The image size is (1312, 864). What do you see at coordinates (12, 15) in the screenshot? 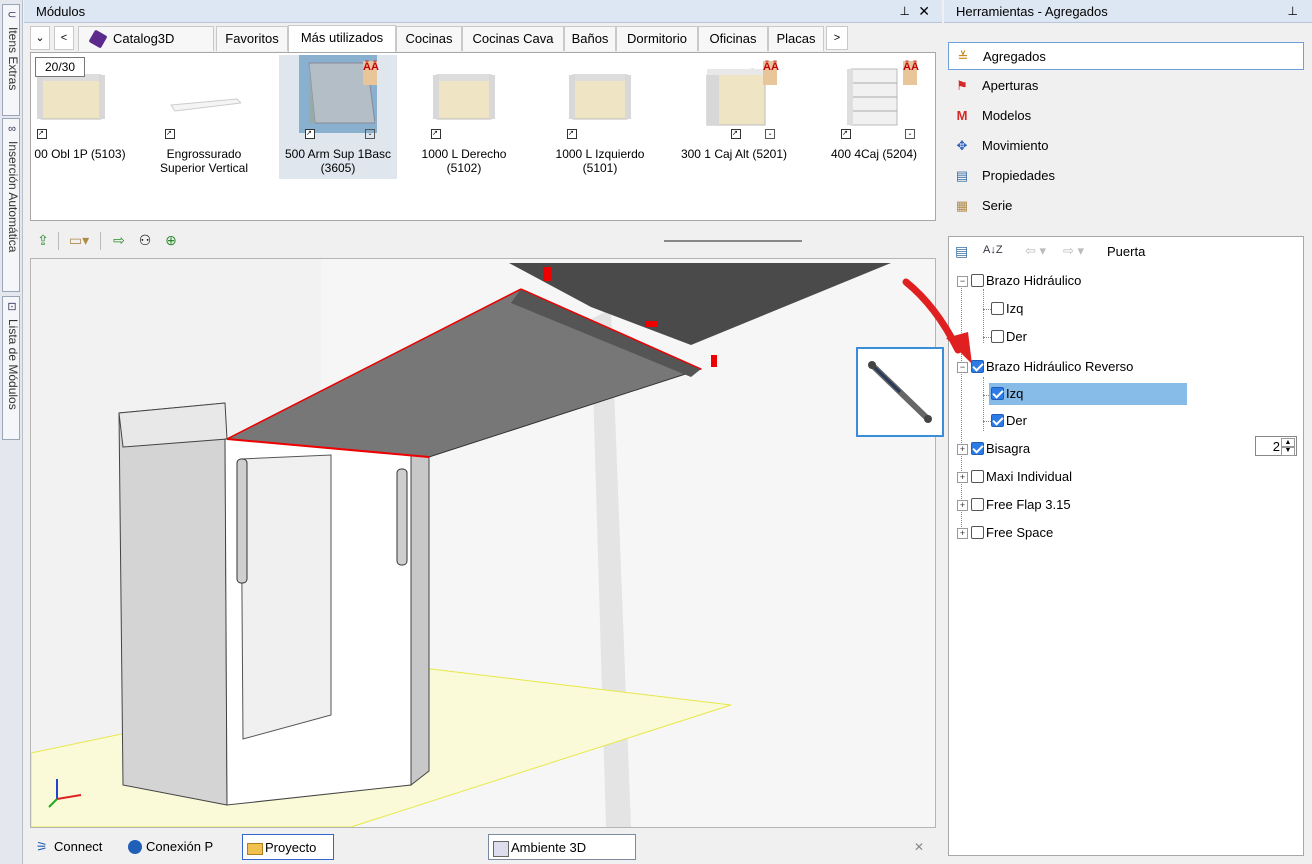
I see `paperclip-icon: ⊂` at bounding box center [12, 15].